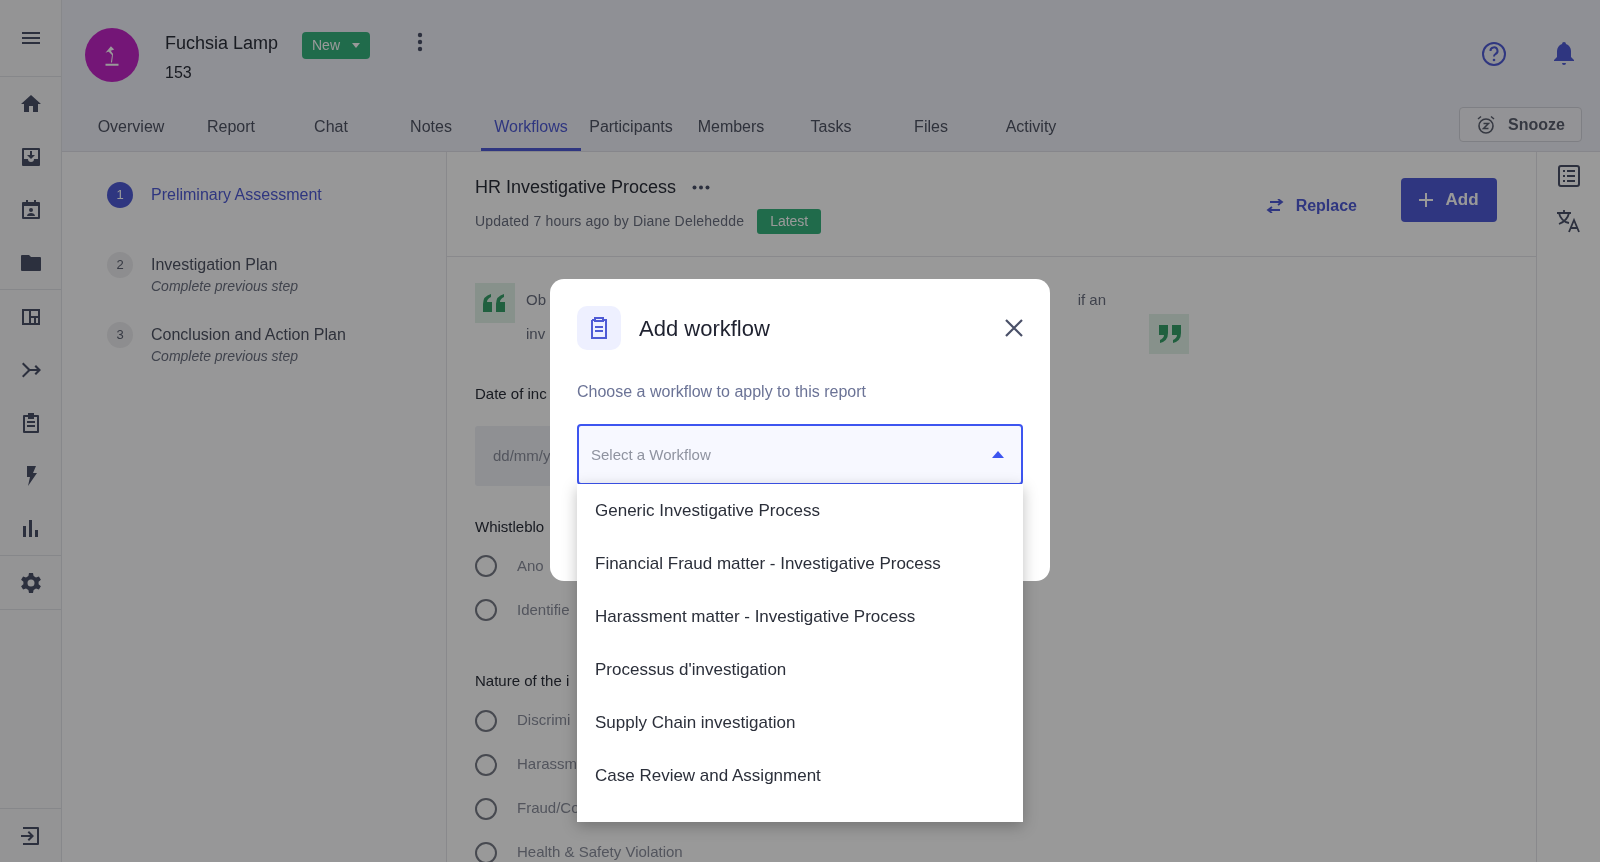 The width and height of the screenshot is (1600, 862). I want to click on snooze-button: Snooze, so click(1520, 124).